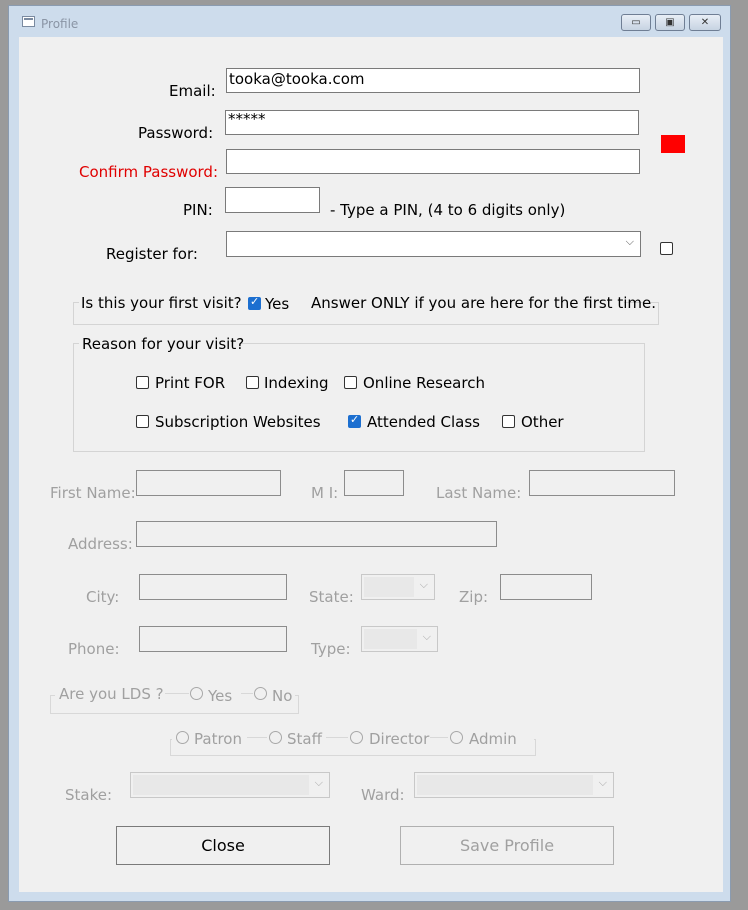  Describe the element at coordinates (213, 587) in the screenshot. I see `city-field` at that location.